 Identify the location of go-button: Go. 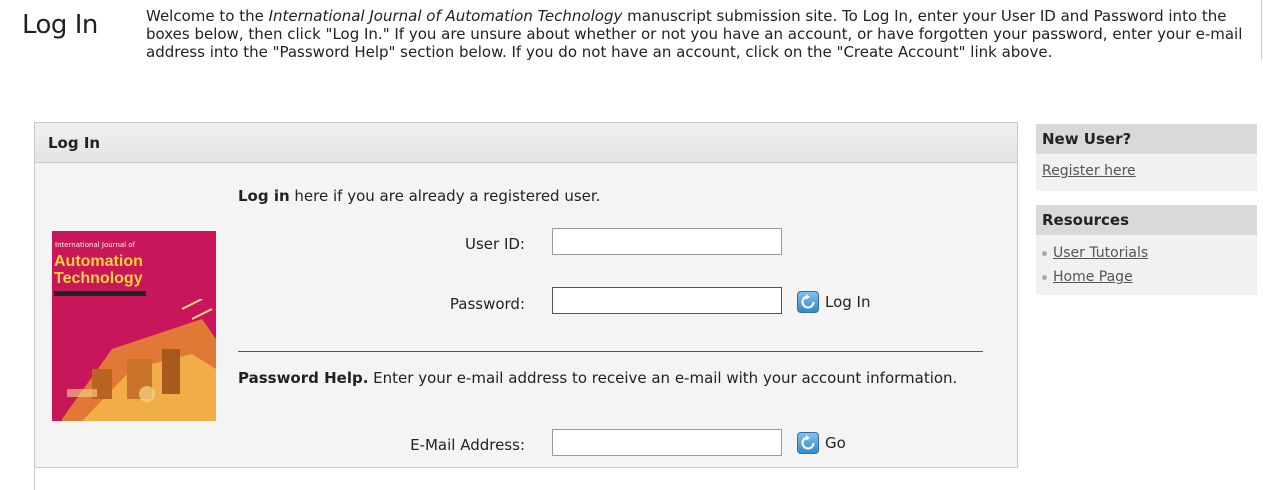
(821, 443).